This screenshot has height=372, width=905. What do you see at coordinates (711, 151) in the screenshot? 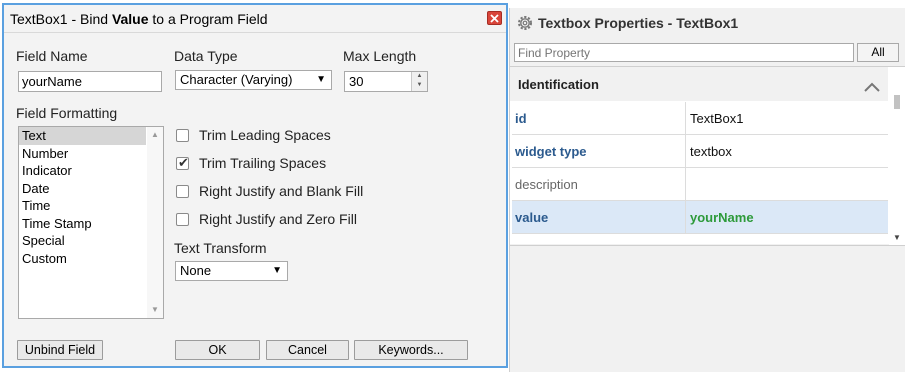
I see `property-value: textbox` at bounding box center [711, 151].